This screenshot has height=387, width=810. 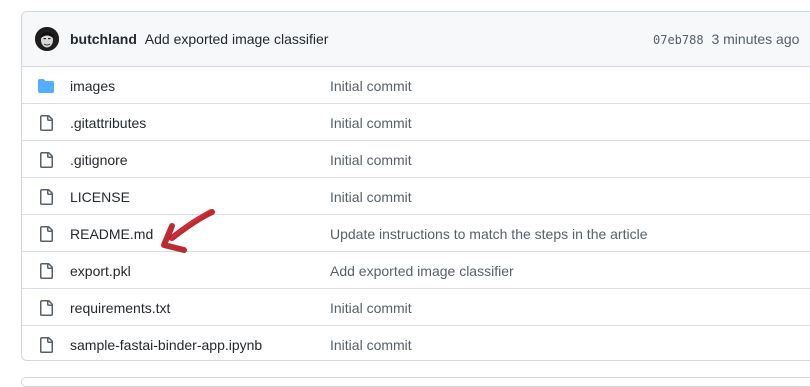 I want to click on file-row: .gitattributes Initial commit, so click(x=416, y=122).